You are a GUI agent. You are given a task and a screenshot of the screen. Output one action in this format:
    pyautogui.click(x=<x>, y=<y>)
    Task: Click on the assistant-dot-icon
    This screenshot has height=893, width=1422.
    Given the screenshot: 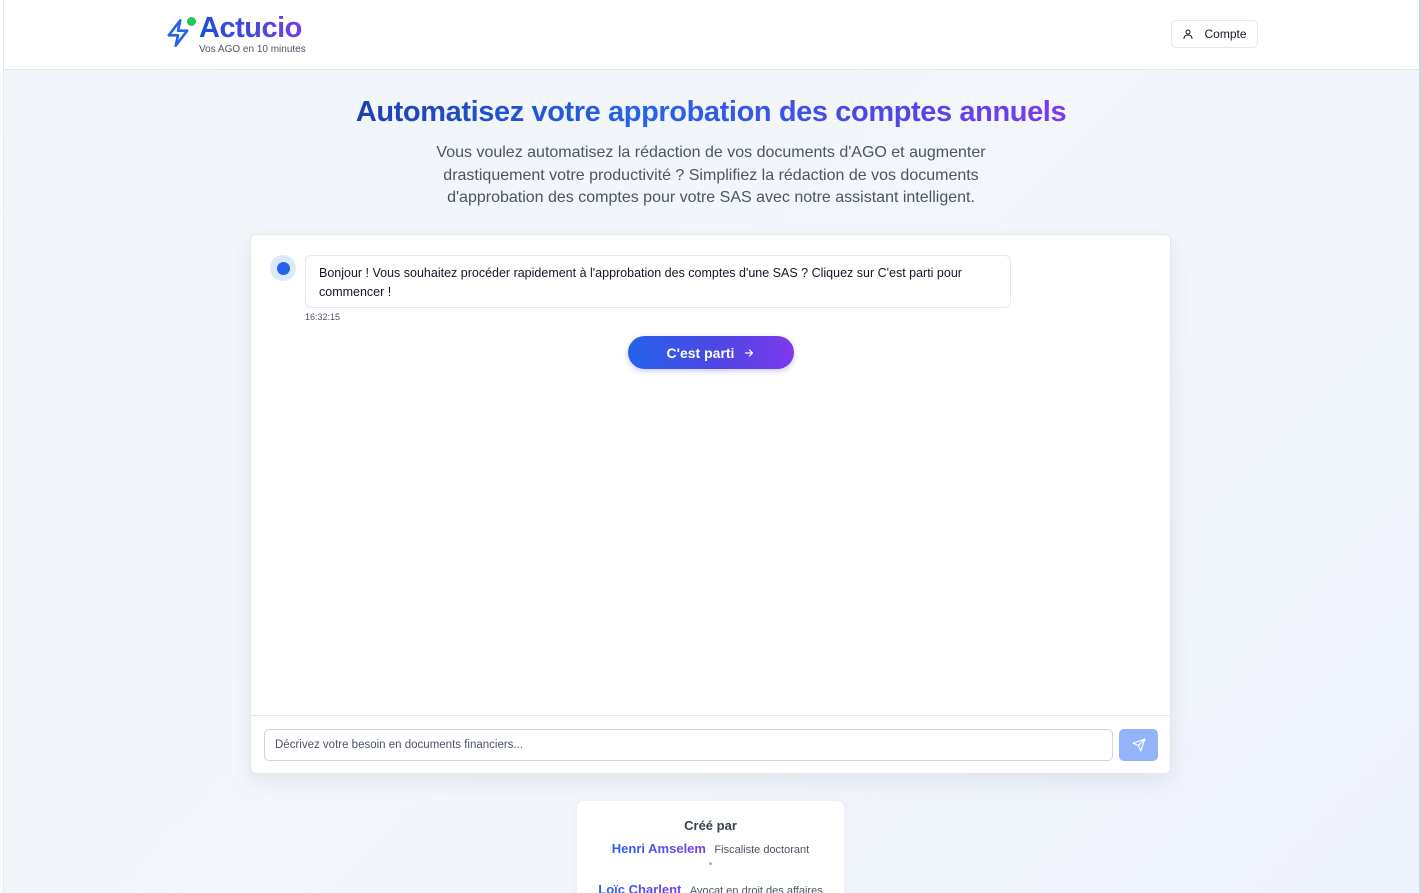 What is the action you would take?
    pyautogui.click(x=283, y=268)
    